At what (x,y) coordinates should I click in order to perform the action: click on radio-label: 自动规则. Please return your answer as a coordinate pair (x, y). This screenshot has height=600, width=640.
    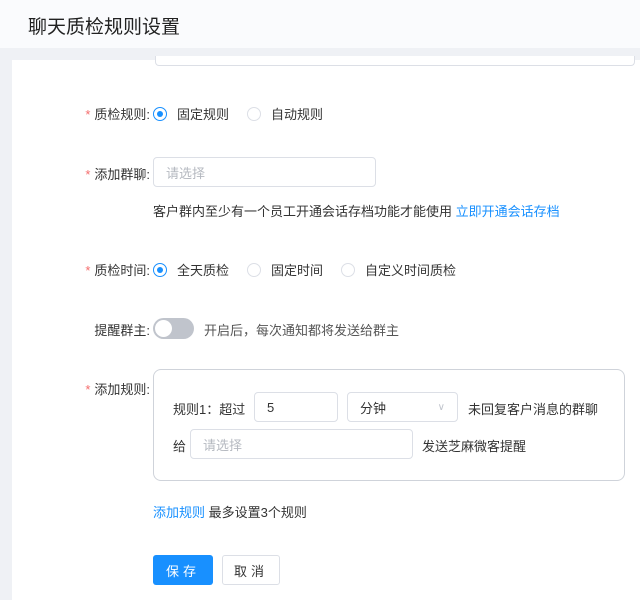
    Looking at the image, I should click on (297, 114).